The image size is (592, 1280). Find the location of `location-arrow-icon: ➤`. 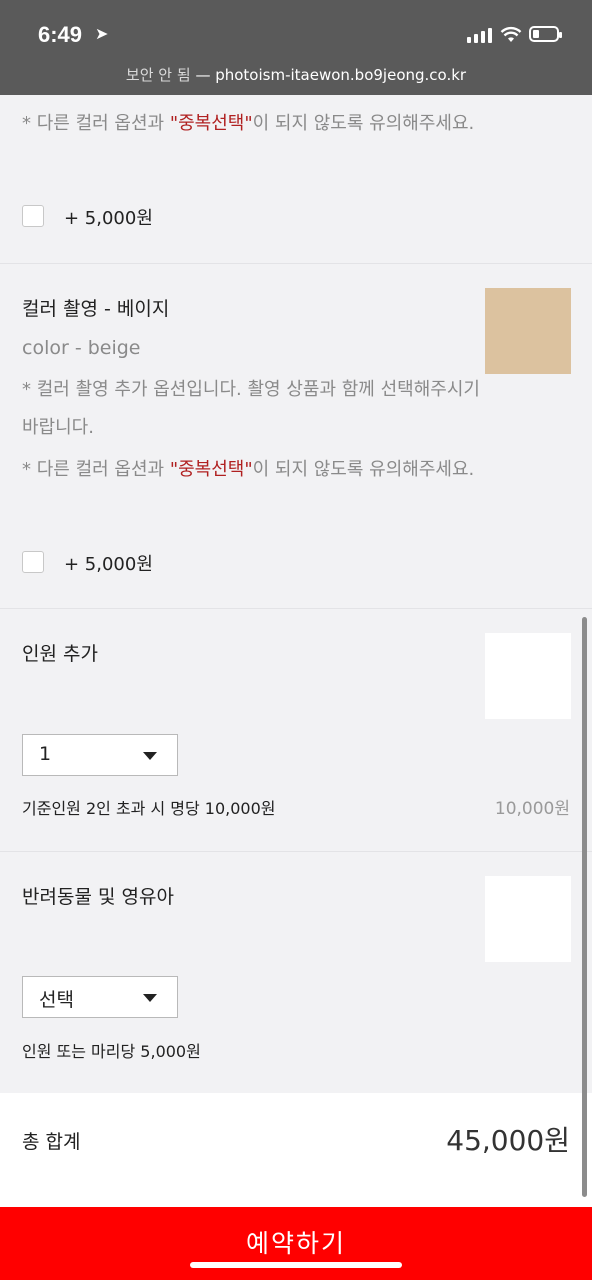

location-arrow-icon: ➤ is located at coordinates (102, 33).